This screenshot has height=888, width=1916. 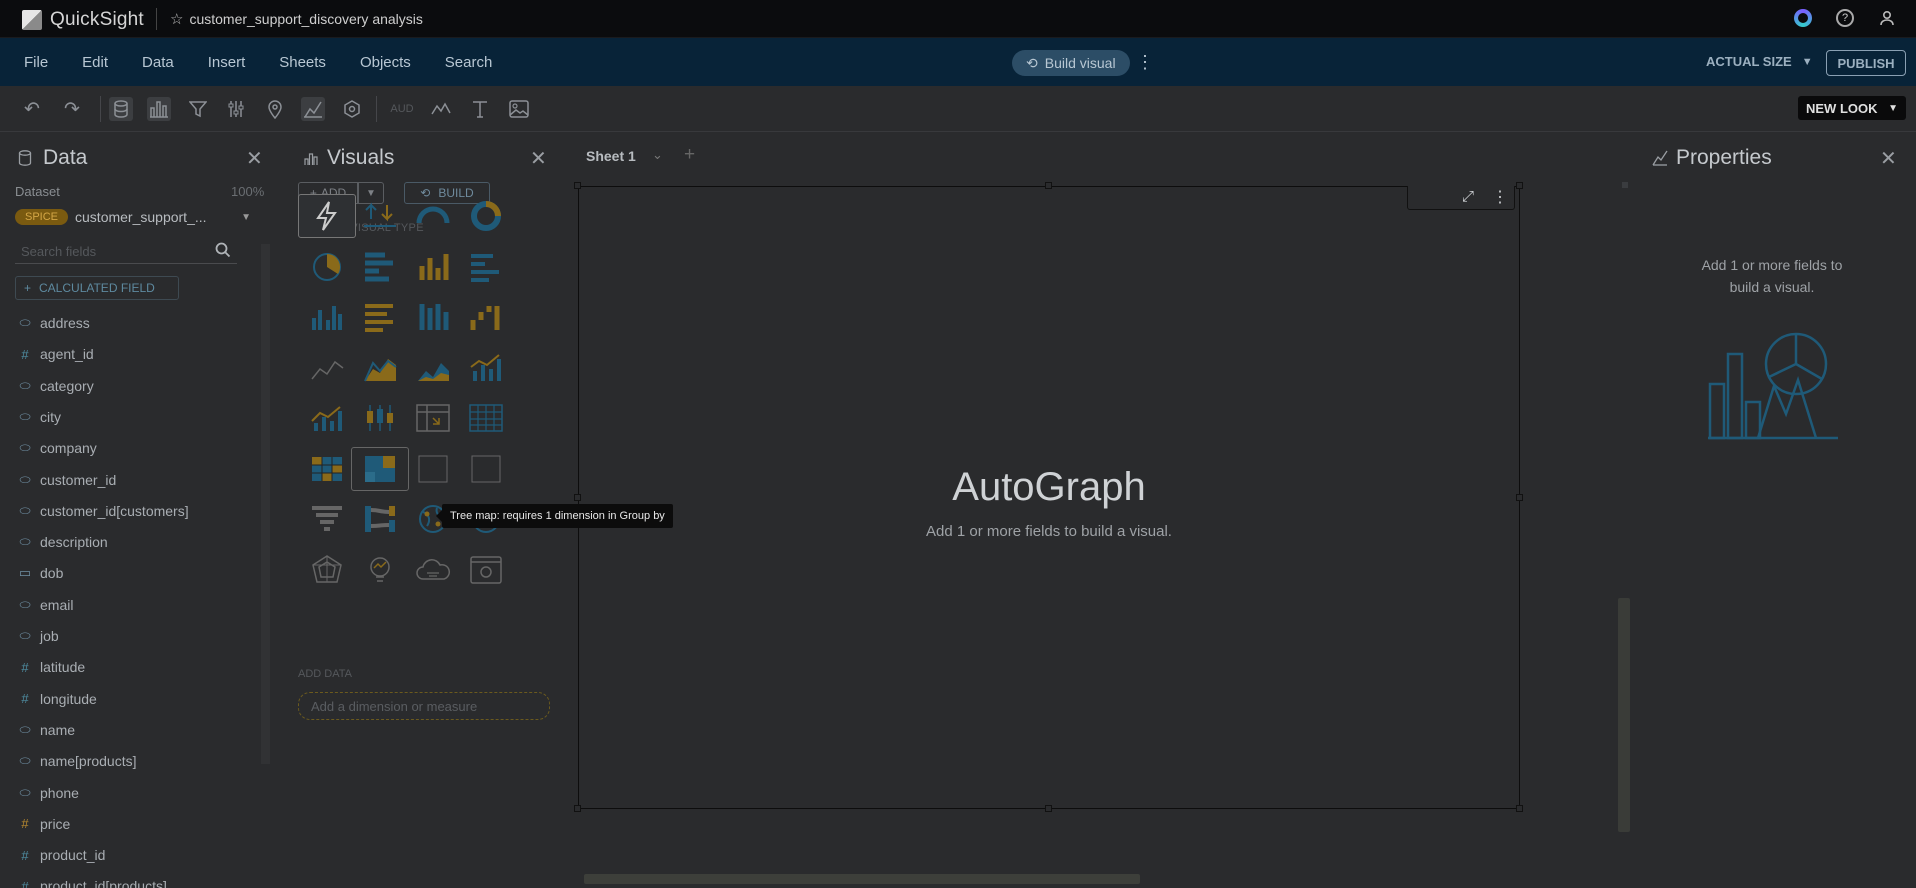 What do you see at coordinates (313, 109) in the screenshot?
I see `insights-icon` at bounding box center [313, 109].